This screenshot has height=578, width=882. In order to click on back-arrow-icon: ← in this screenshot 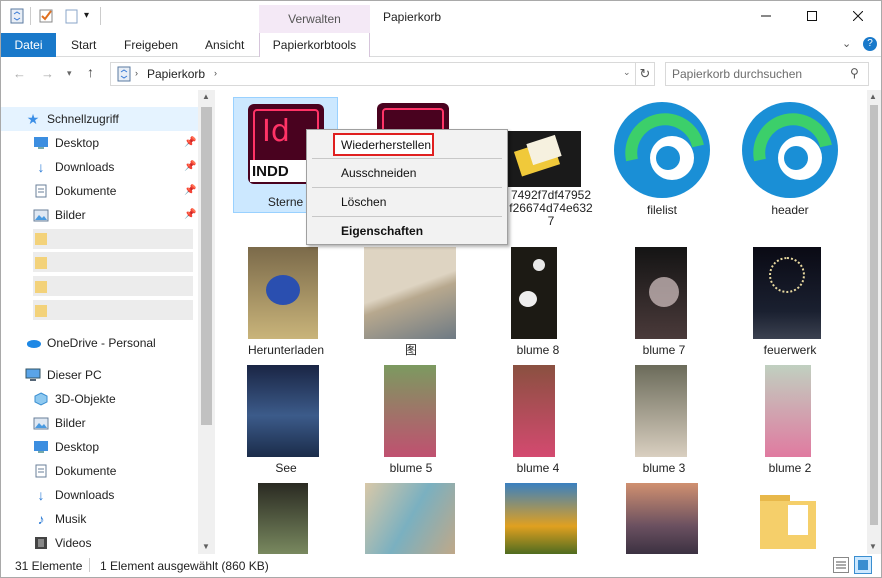, I will do `click(19, 73)`.